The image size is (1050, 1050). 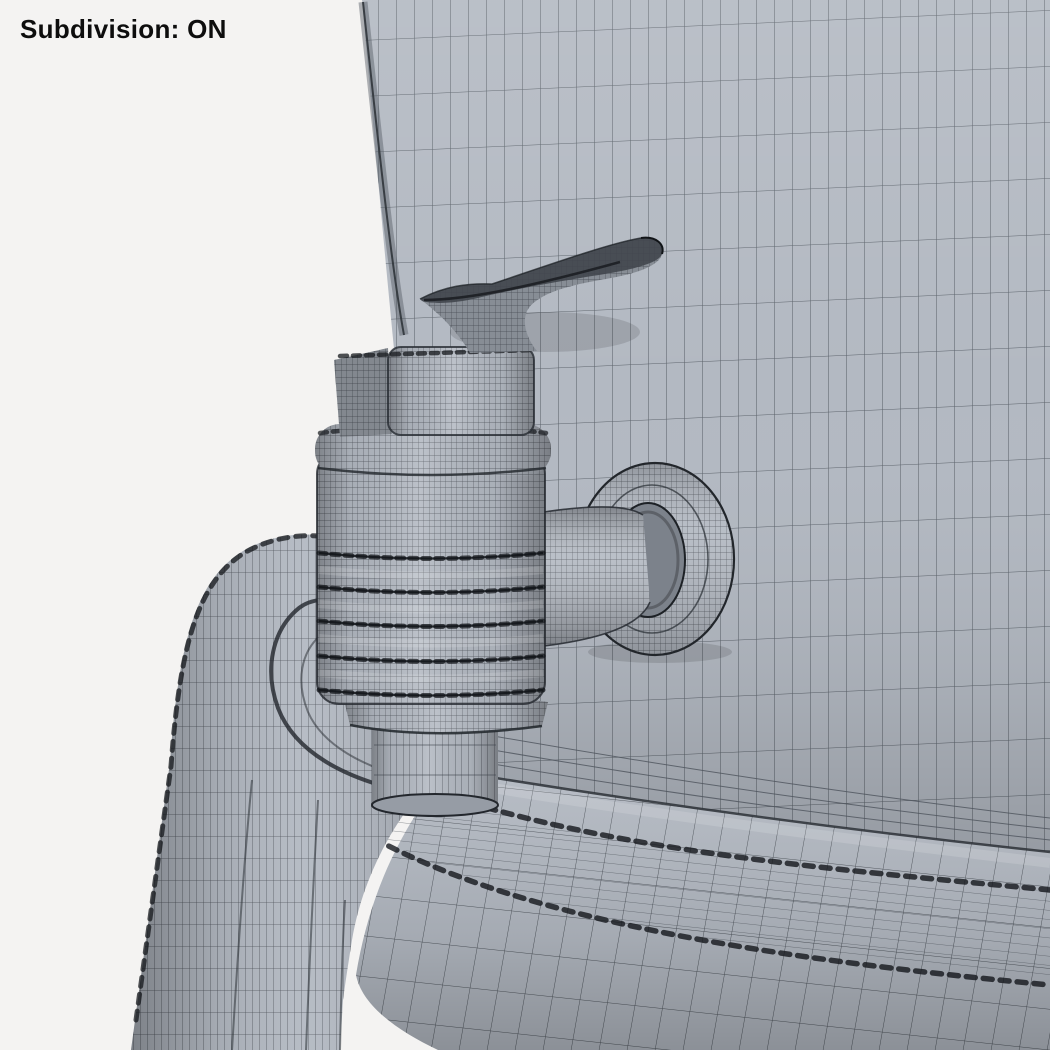 What do you see at coordinates (434, 391) in the screenshot?
I see `tap-hex-nut` at bounding box center [434, 391].